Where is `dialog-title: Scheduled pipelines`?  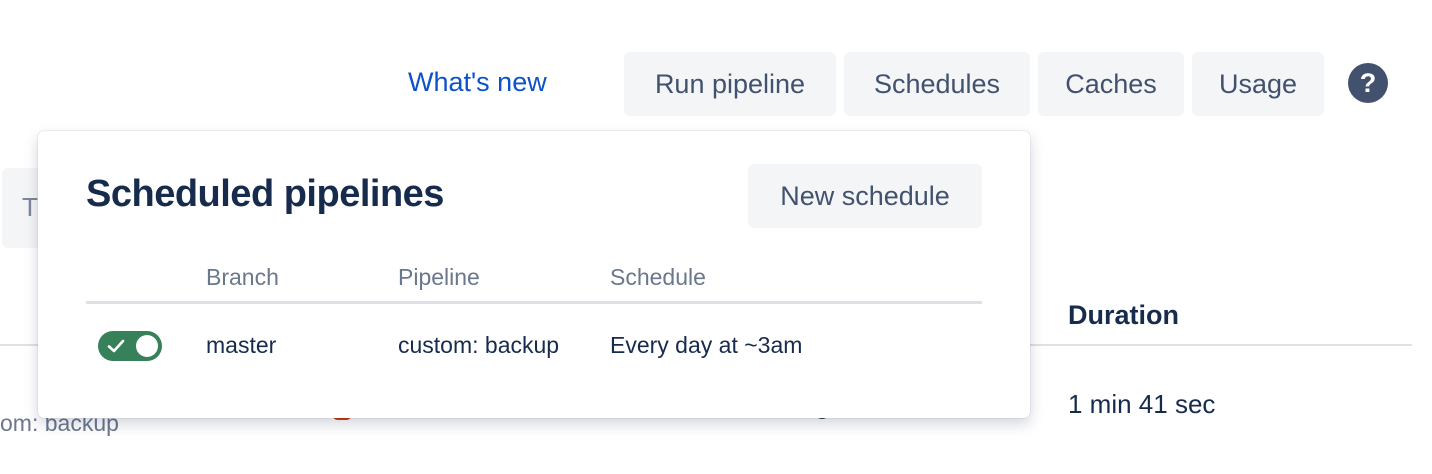 dialog-title: Scheduled pipelines is located at coordinates (265, 194).